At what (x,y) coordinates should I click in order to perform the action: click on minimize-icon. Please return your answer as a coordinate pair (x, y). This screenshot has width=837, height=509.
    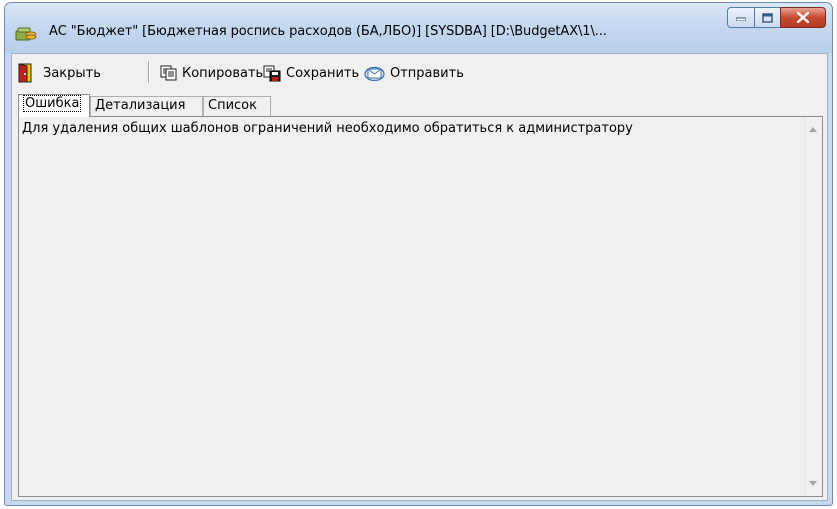
    Looking at the image, I should click on (741, 19).